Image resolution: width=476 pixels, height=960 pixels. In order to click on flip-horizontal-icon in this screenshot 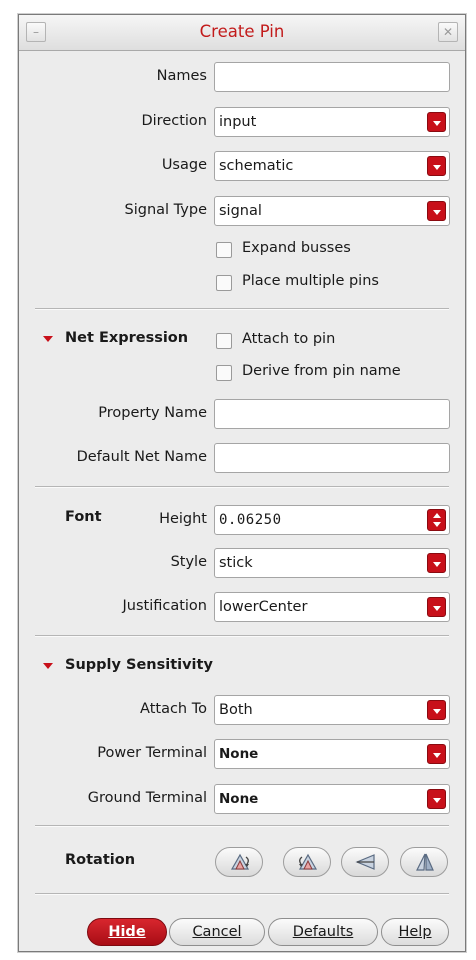, I will do `click(365, 862)`.